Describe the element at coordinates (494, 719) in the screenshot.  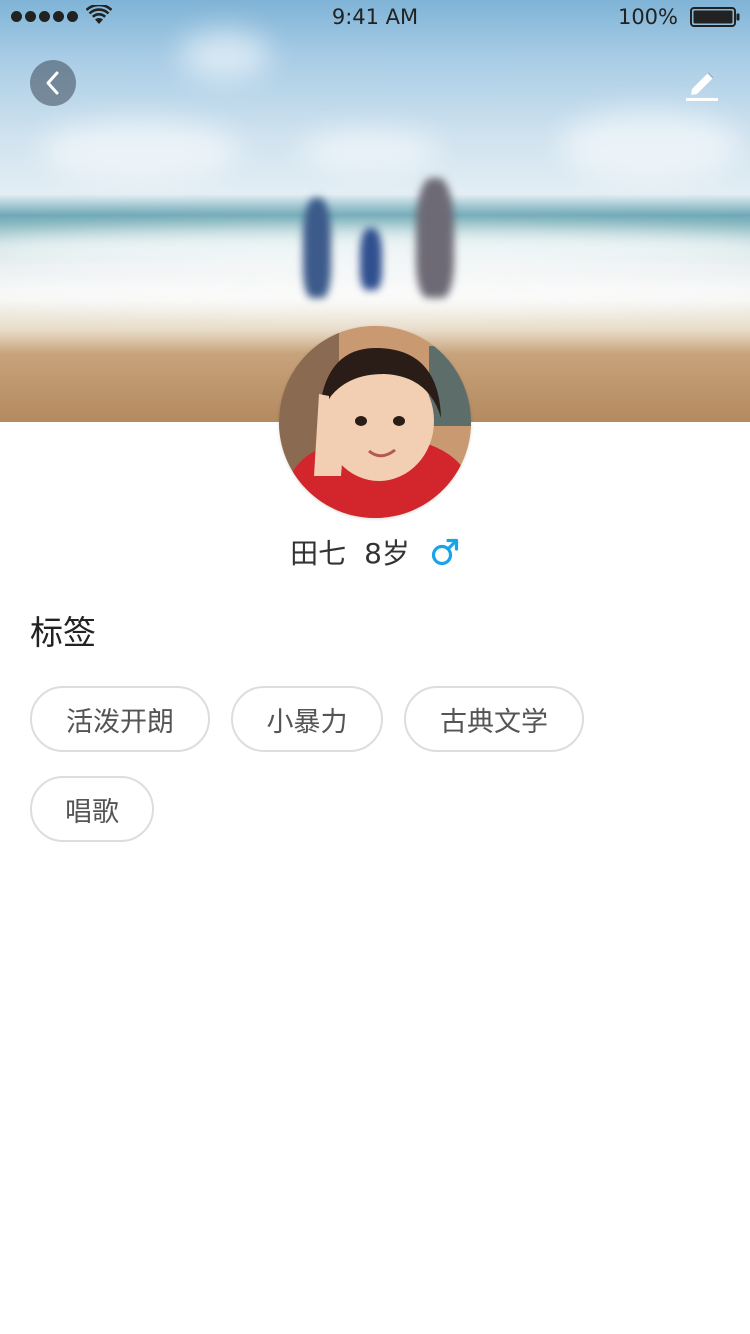
I see `tag-chip: 古典文学` at that location.